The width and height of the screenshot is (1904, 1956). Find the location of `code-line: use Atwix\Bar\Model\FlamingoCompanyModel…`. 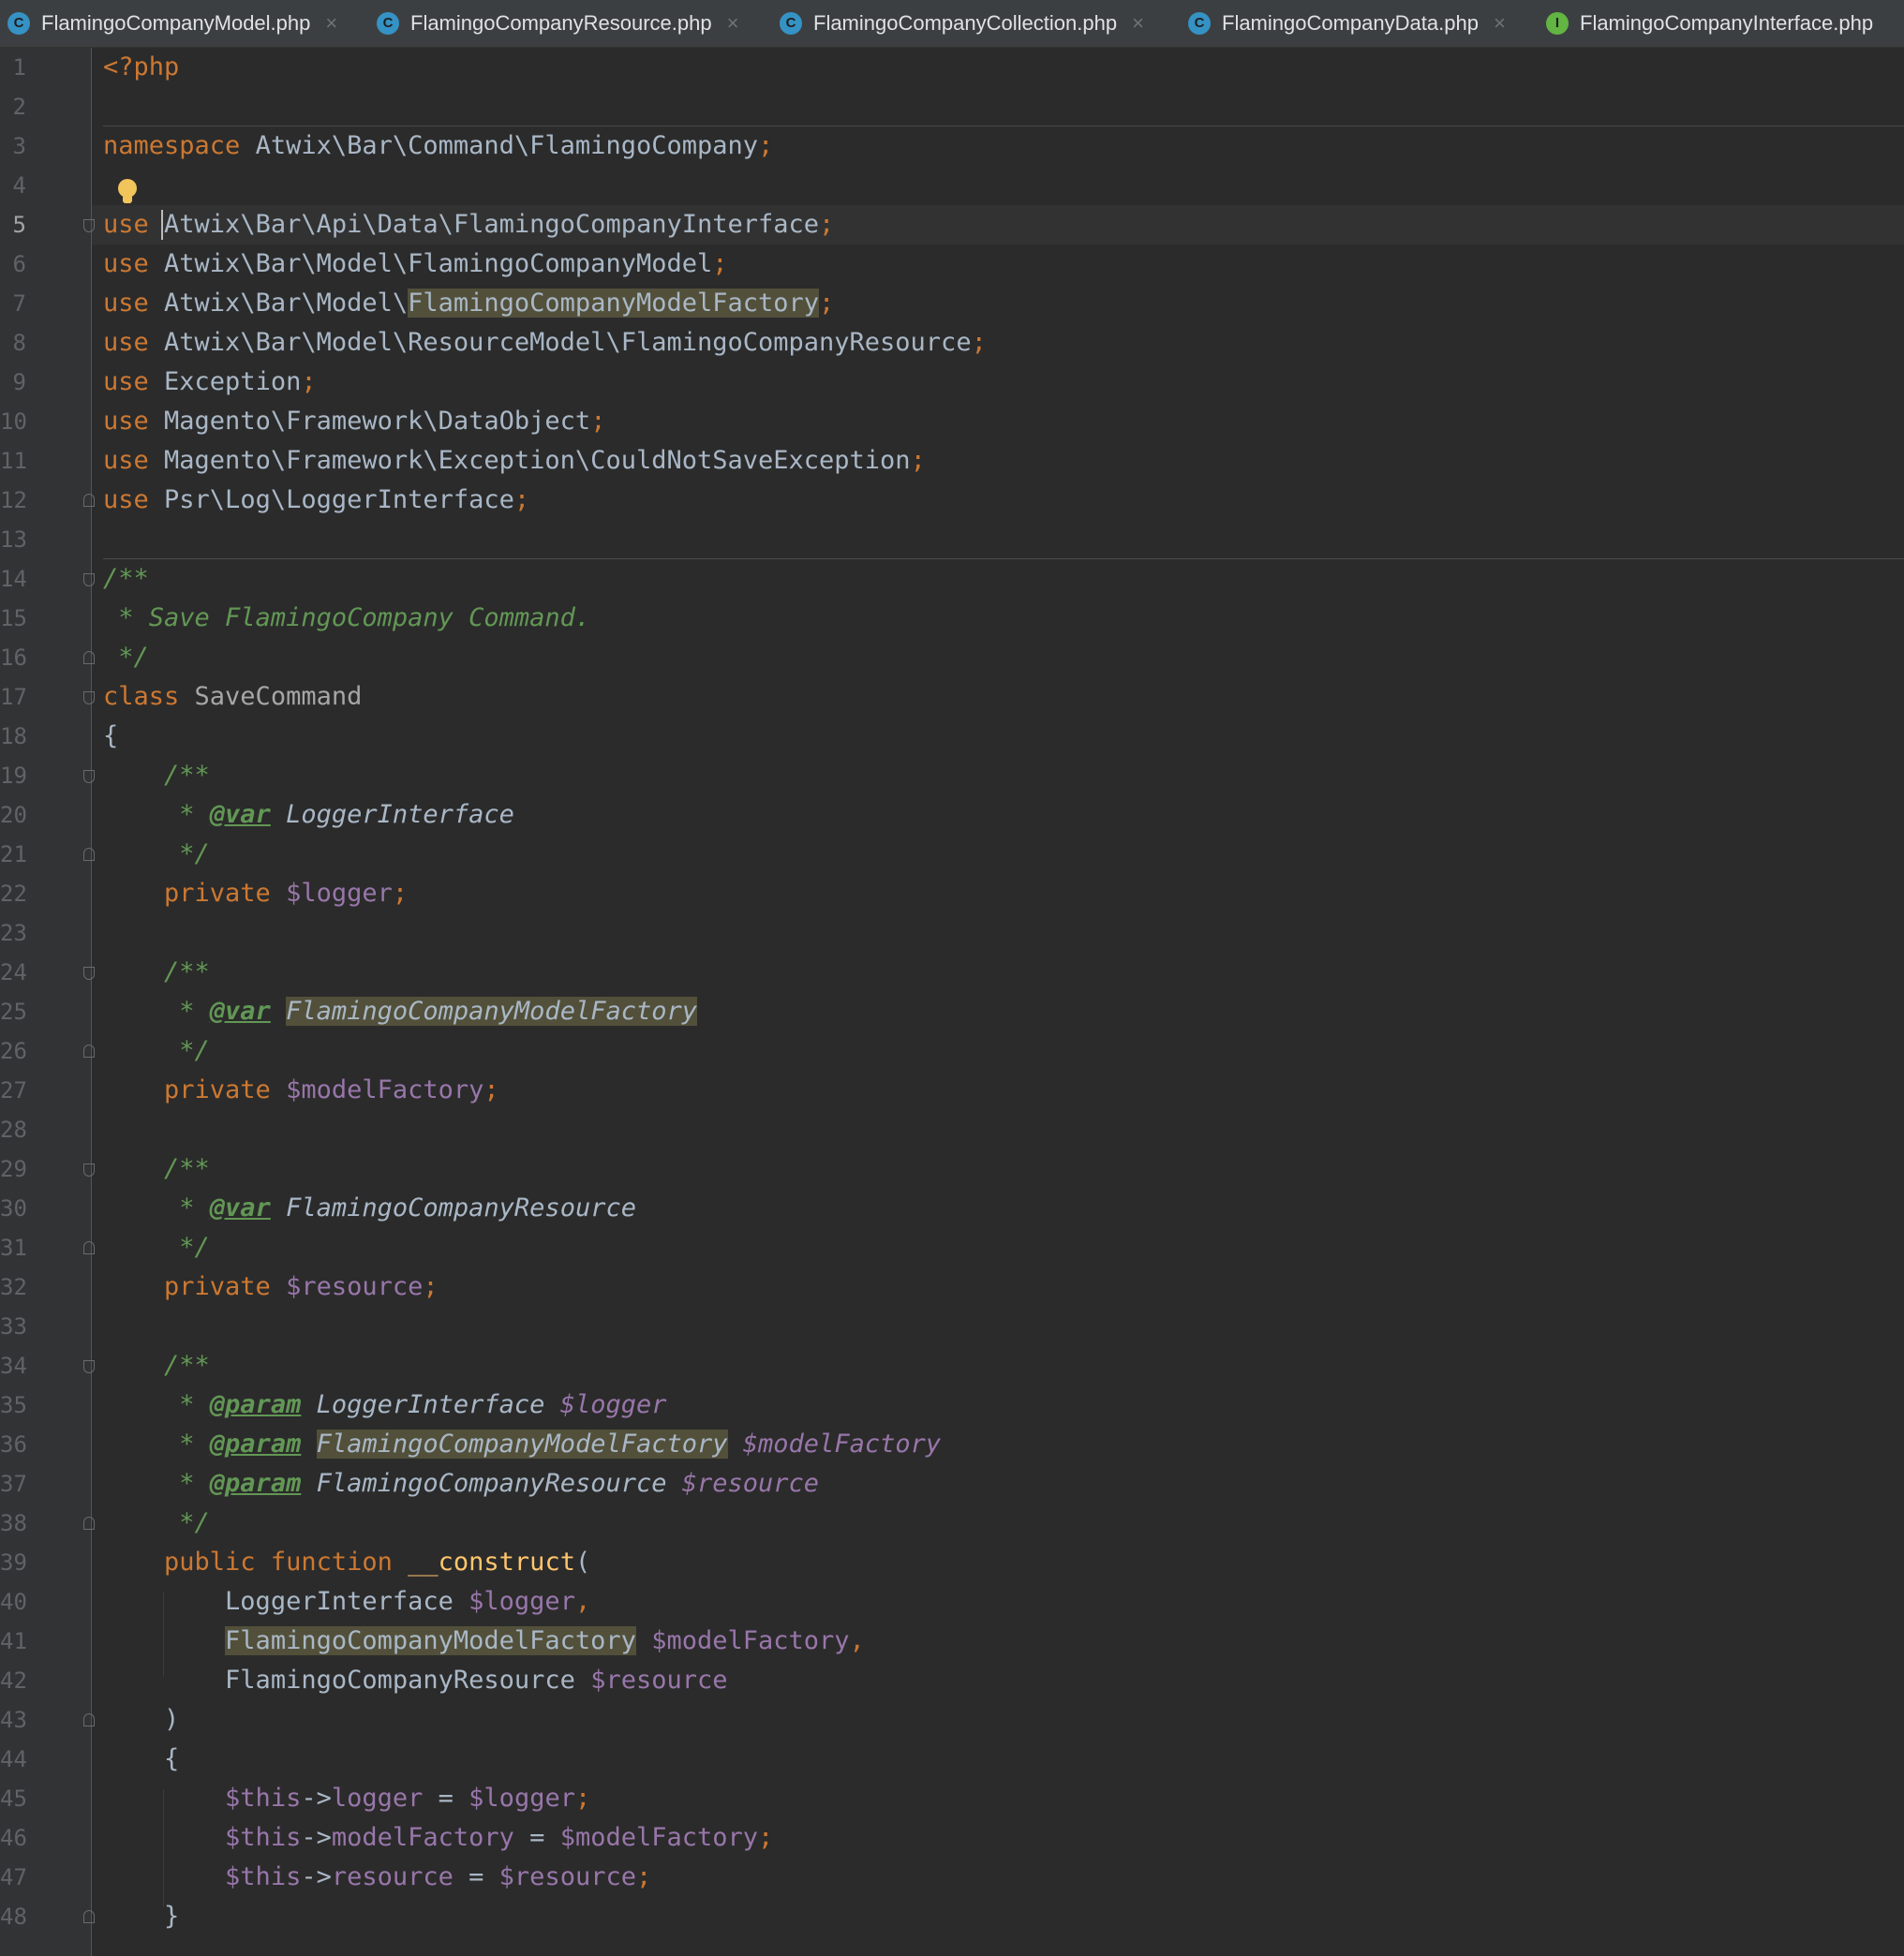

code-line: use Atwix\Bar\Model\FlamingoCompanyModel… is located at coordinates (1002, 304).